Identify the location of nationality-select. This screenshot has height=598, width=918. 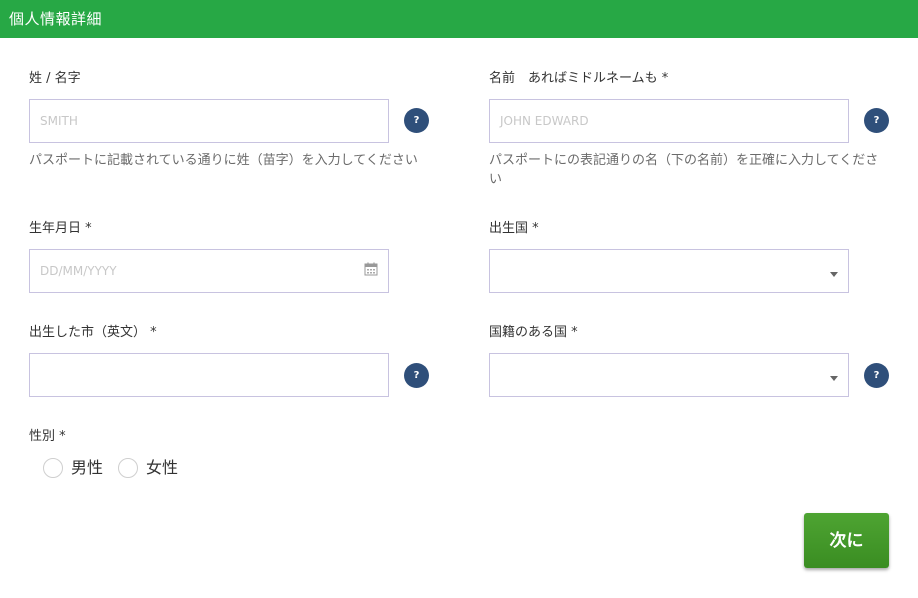
(669, 375).